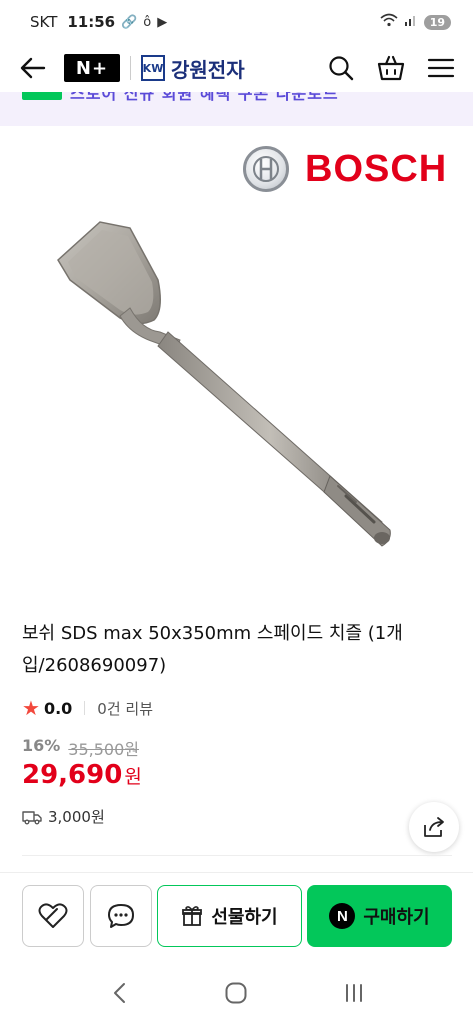 The height and width of the screenshot is (1024, 473). Describe the element at coordinates (130, 68) in the screenshot. I see `header-divider` at that location.